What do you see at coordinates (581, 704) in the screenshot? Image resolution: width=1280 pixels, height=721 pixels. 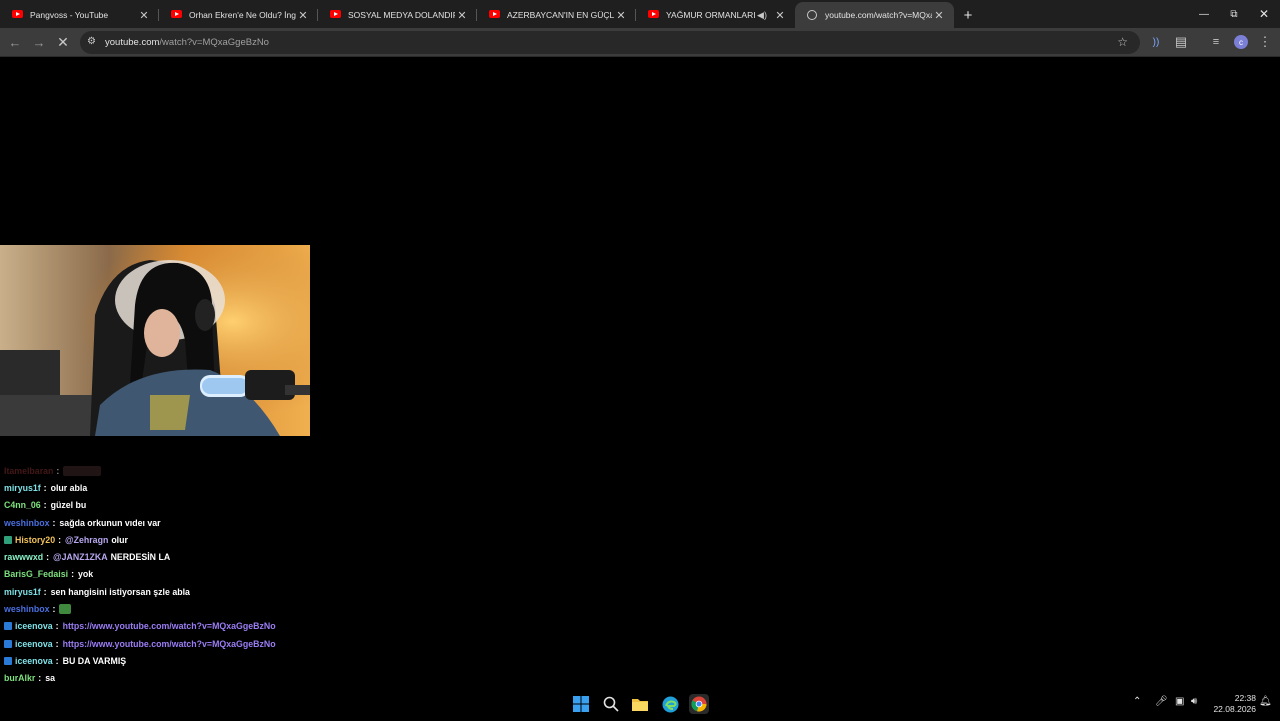 I see `windows-start-icon` at bounding box center [581, 704].